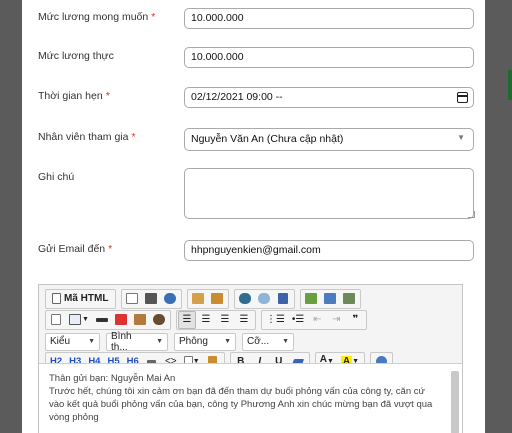 Image resolution: width=512 pixels, height=433 pixels. I want to click on youtube-button, so click(121, 320).